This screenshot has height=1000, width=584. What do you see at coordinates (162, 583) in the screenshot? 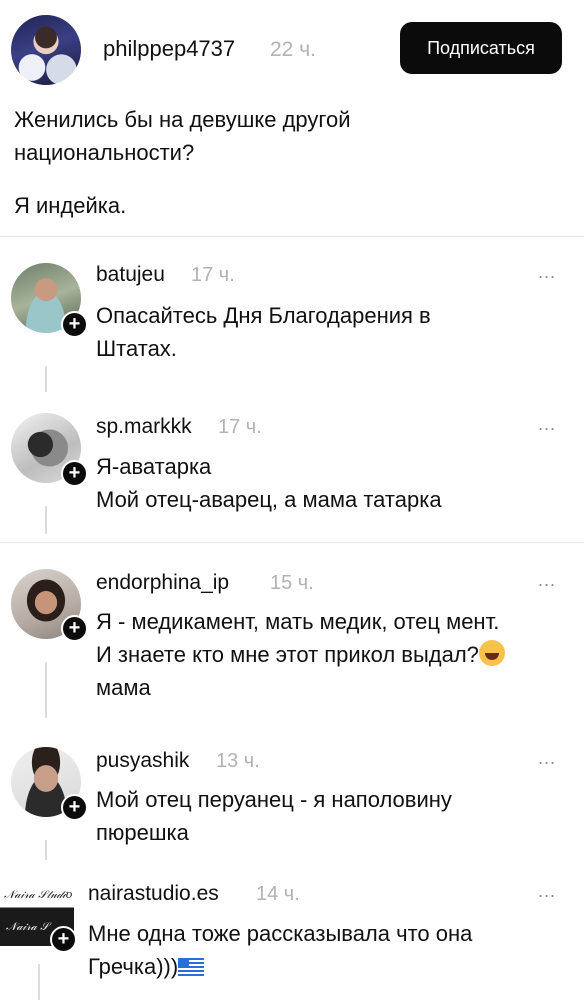
I see `comment-username: endorphina_ip` at bounding box center [162, 583].